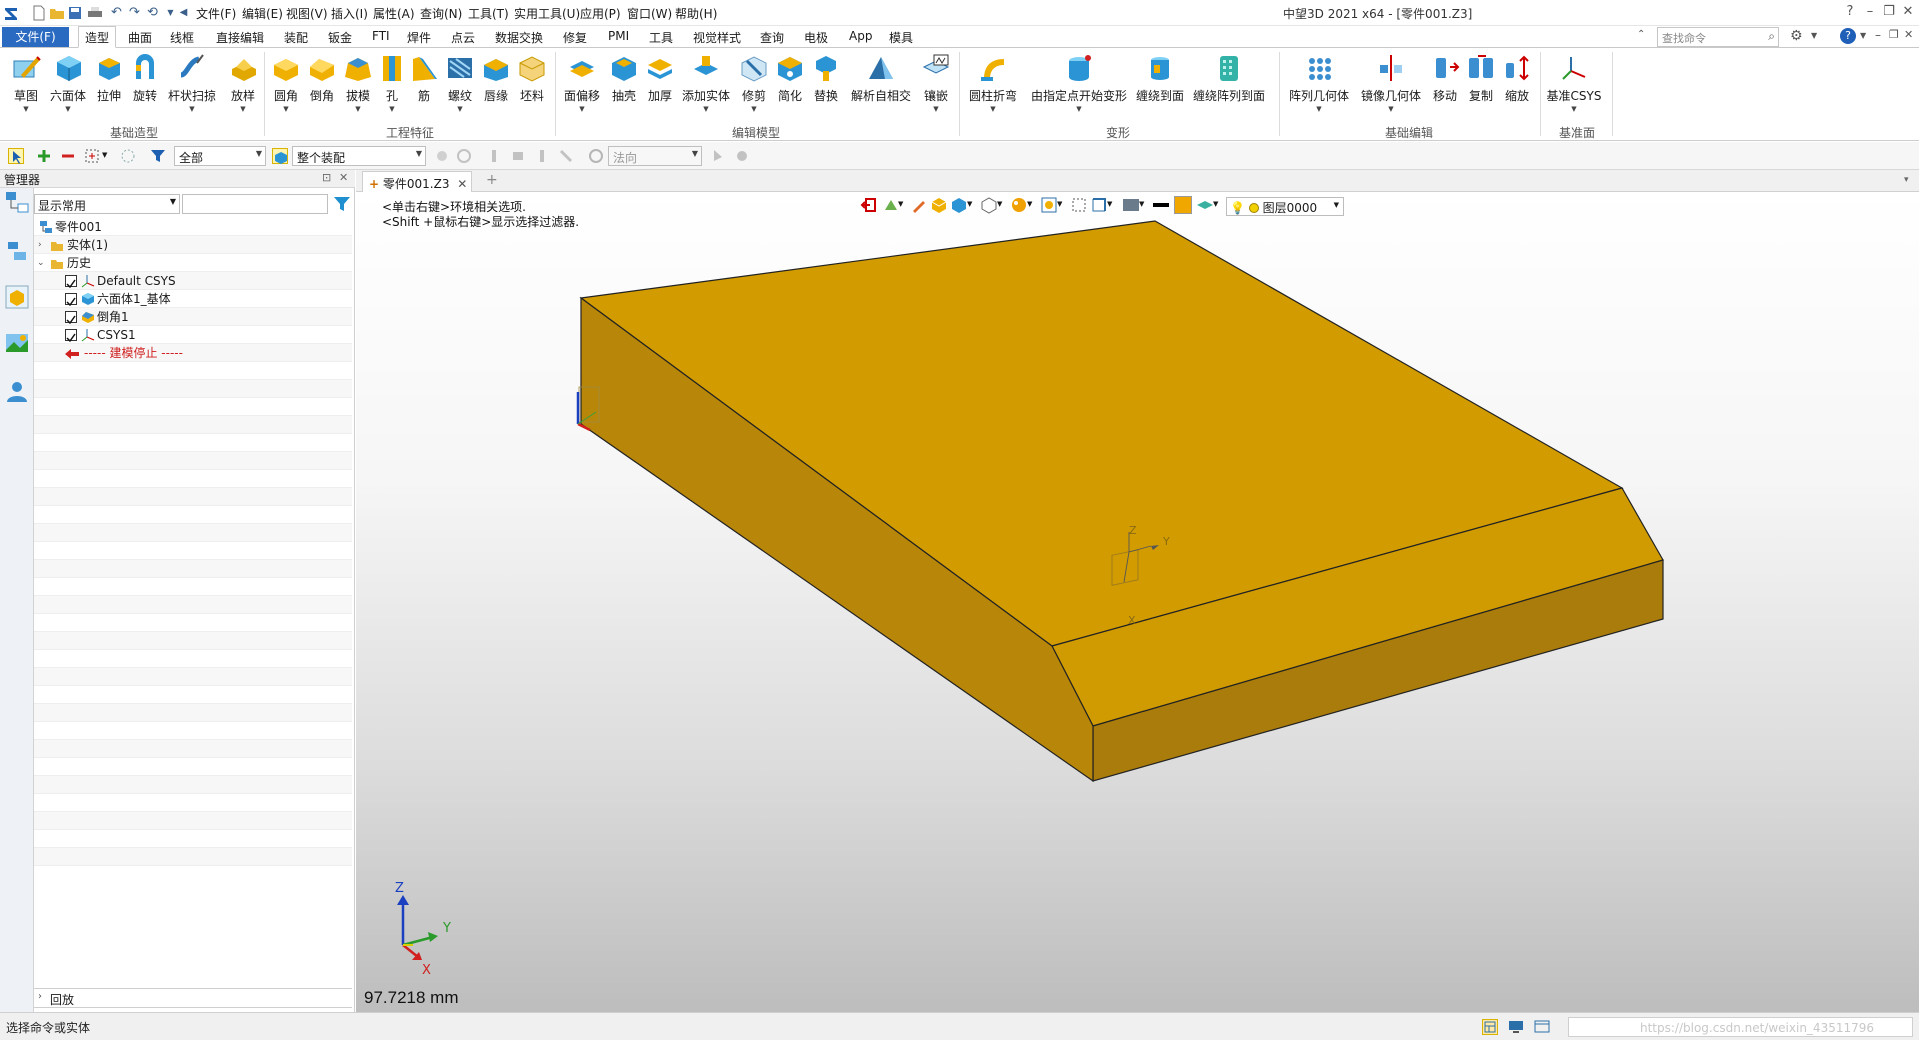  What do you see at coordinates (262, 13) in the screenshot?
I see `menu-edit: 编辑(E)` at bounding box center [262, 13].